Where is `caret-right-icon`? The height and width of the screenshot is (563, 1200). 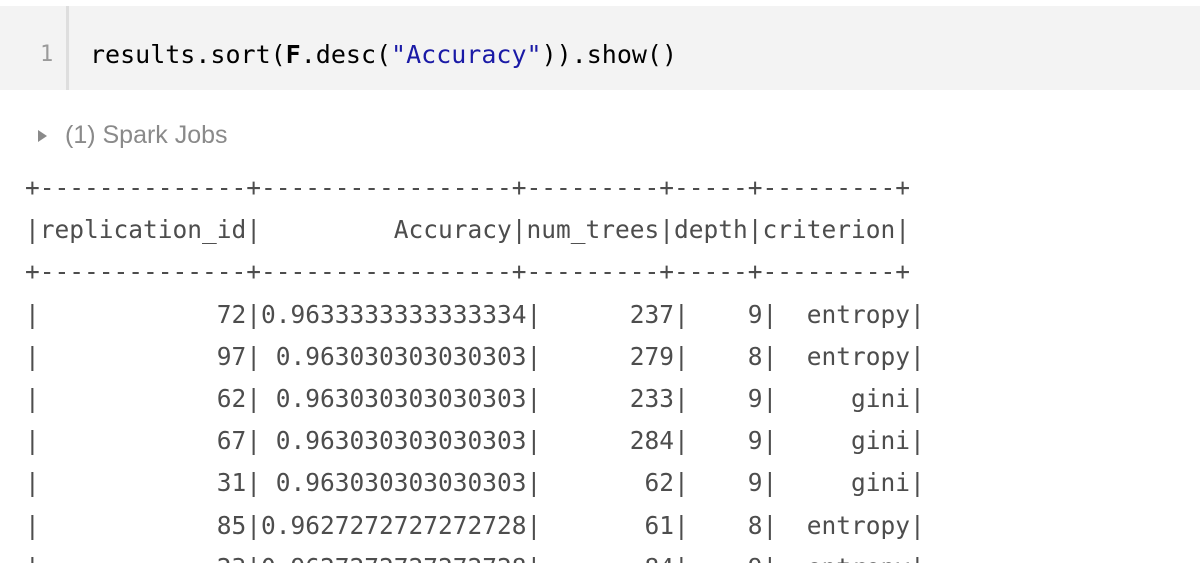
caret-right-icon is located at coordinates (42, 136).